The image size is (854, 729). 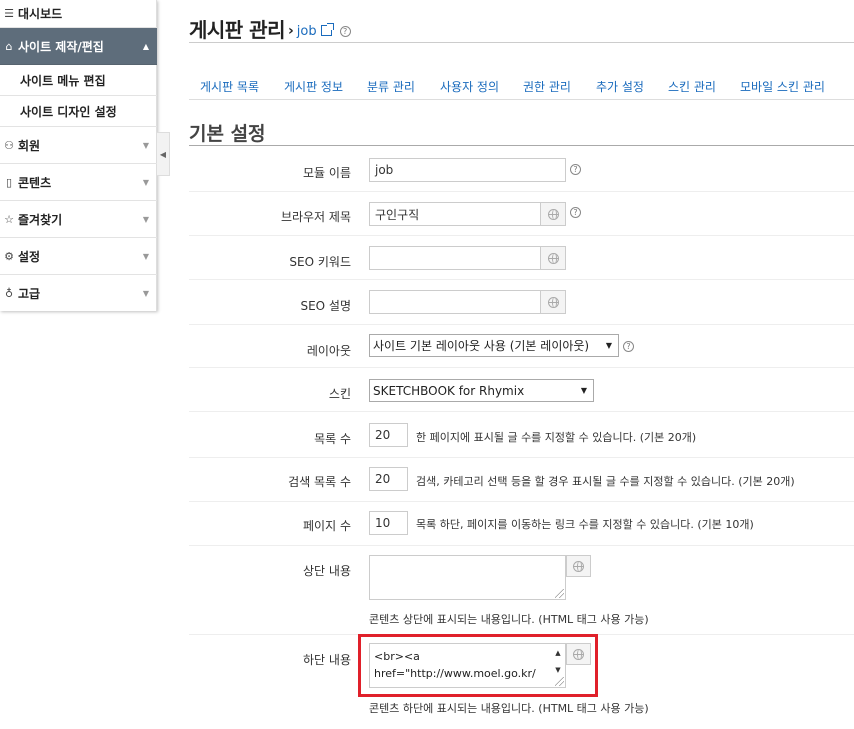 I want to click on bulb-icon: ♁, so click(x=9, y=293).